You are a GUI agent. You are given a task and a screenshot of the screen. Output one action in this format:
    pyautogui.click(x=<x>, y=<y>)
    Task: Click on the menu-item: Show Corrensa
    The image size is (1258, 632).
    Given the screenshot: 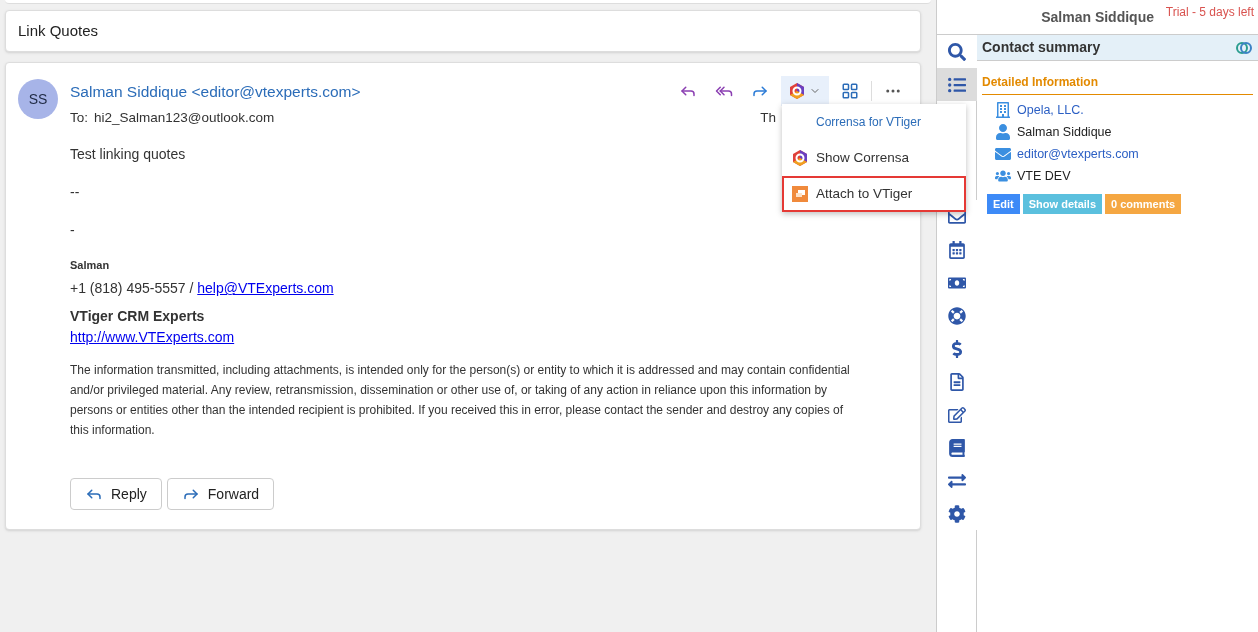 What is the action you would take?
    pyautogui.click(x=874, y=158)
    